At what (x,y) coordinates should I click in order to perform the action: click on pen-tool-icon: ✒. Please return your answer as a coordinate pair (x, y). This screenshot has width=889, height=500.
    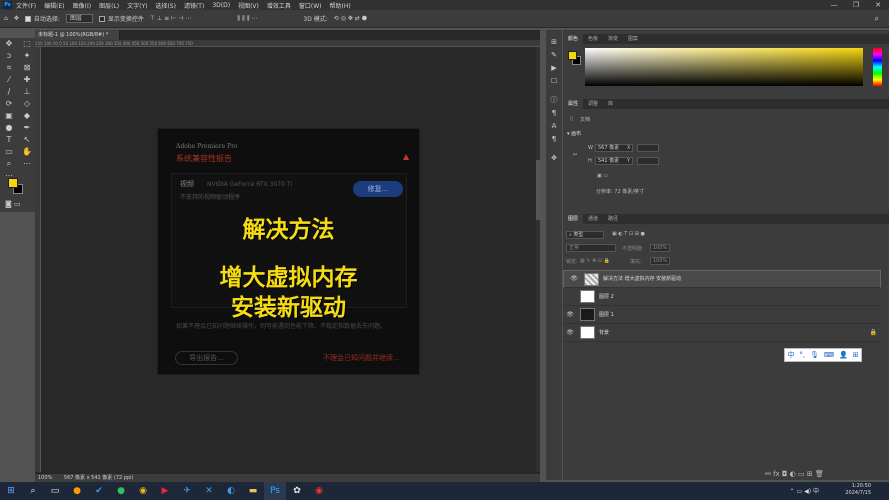
    Looking at the image, I should click on (27, 128).